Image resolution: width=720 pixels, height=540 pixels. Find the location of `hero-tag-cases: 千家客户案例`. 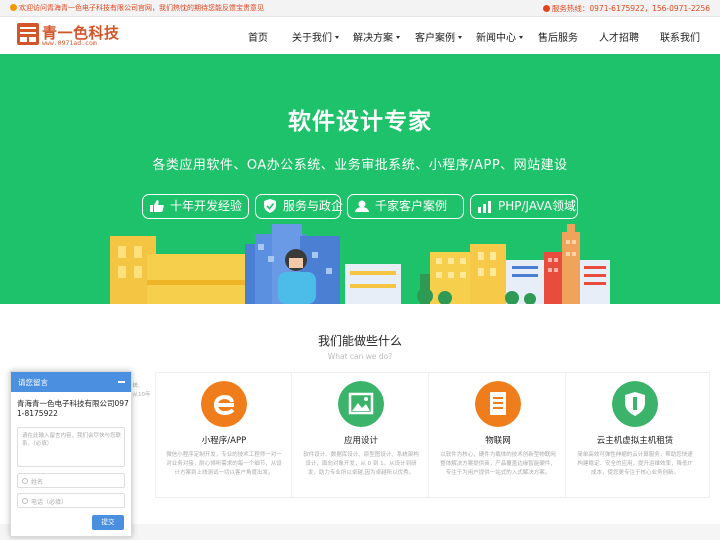

hero-tag-cases: 千家客户案例 is located at coordinates (405, 206).